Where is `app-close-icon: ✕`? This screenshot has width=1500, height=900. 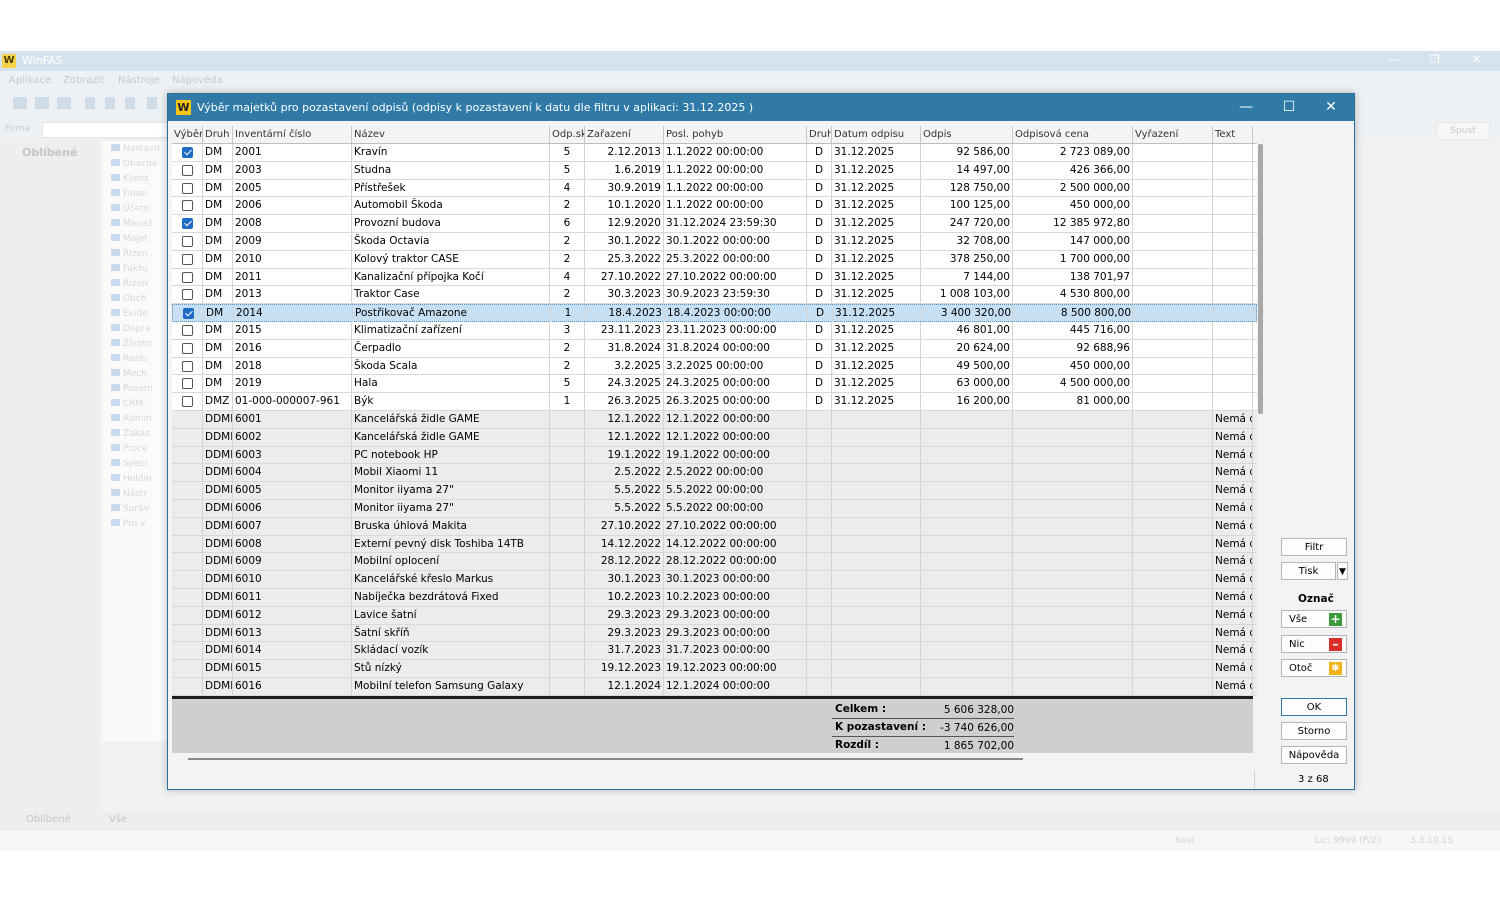
app-close-icon: ✕ is located at coordinates (1476, 59).